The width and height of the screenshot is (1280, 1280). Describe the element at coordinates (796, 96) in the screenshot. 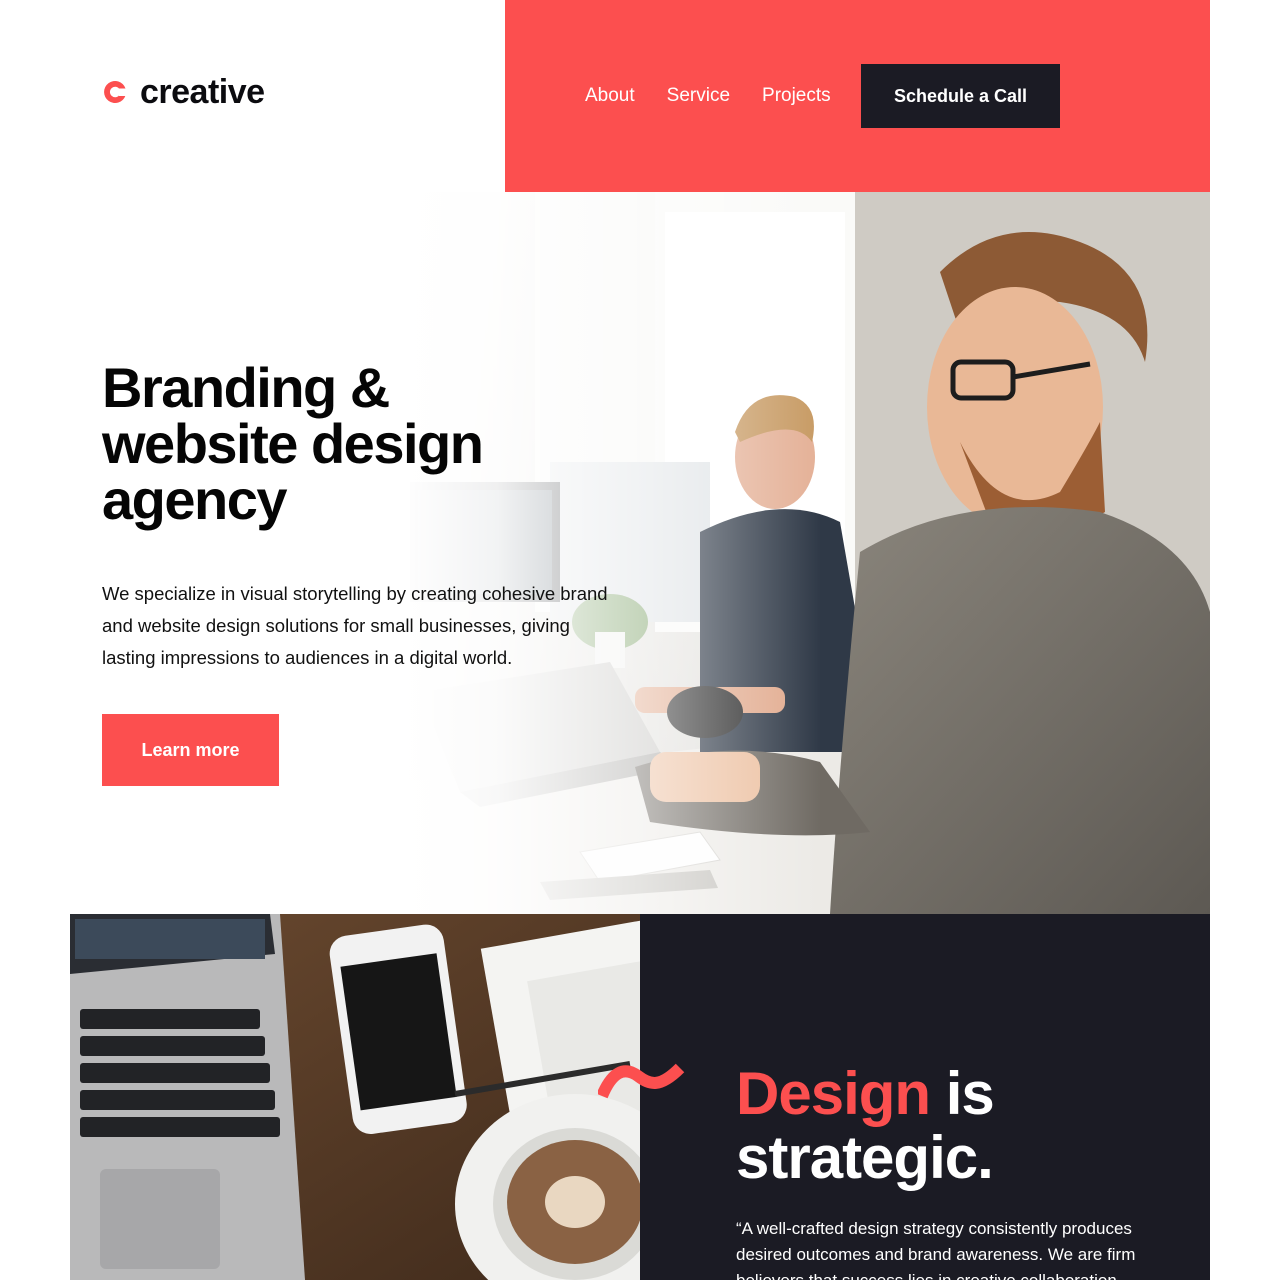

I see `nav-link-projects: Projects` at that location.